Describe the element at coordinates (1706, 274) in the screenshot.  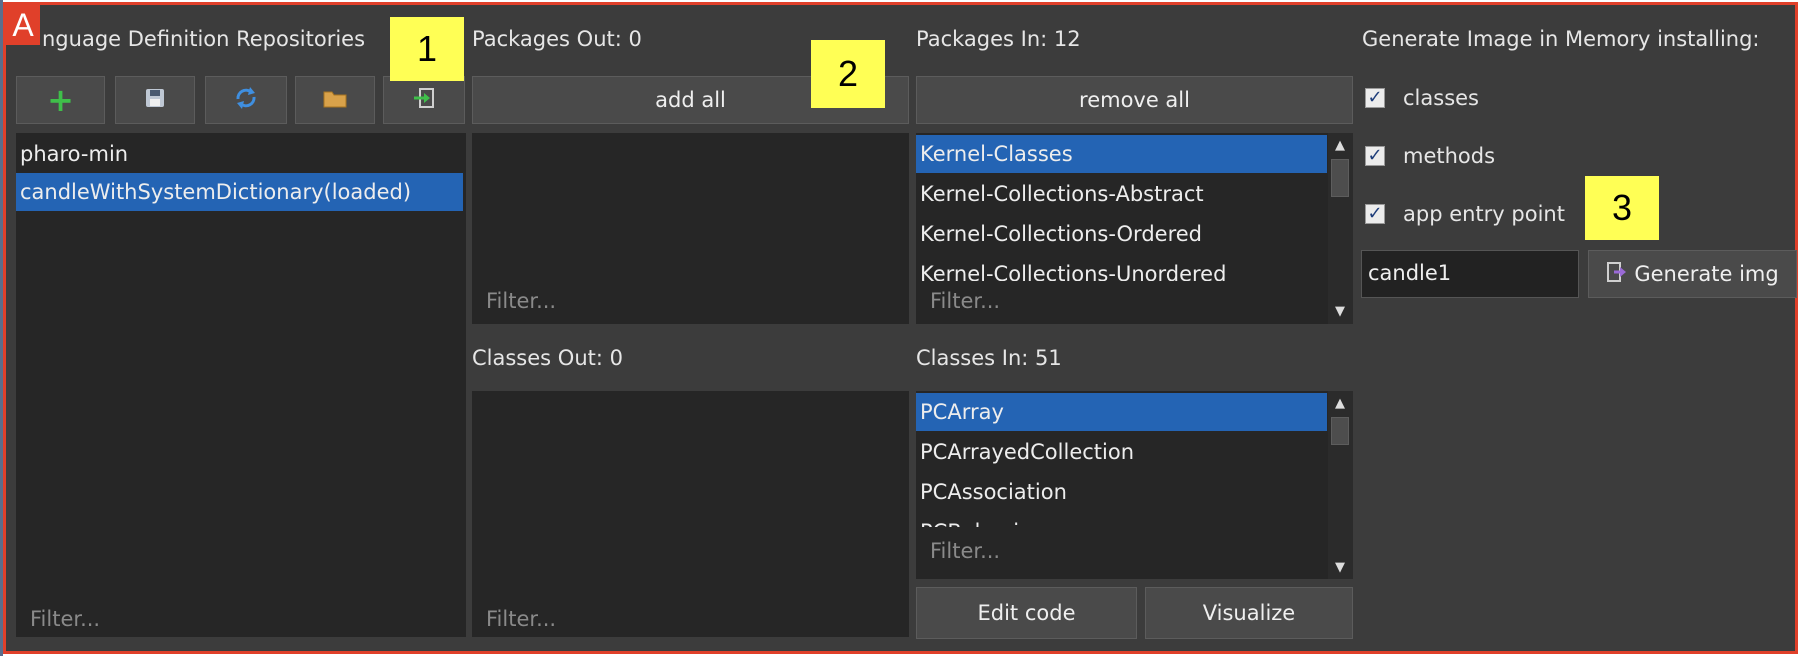
I see `generate-img-label: Generate img` at that location.